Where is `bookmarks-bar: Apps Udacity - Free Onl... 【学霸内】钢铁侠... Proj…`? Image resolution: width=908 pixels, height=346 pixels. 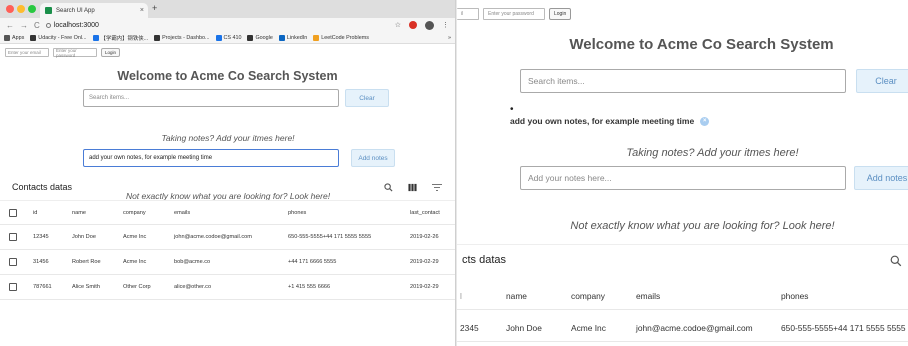 bookmarks-bar: Apps Udacity - Free Onl... 【学霸内】钢铁侠... Proj… is located at coordinates (227, 38).